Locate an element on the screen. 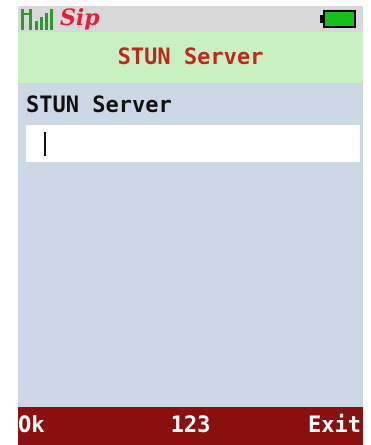 The image size is (371, 445). text-caret is located at coordinates (45, 144).